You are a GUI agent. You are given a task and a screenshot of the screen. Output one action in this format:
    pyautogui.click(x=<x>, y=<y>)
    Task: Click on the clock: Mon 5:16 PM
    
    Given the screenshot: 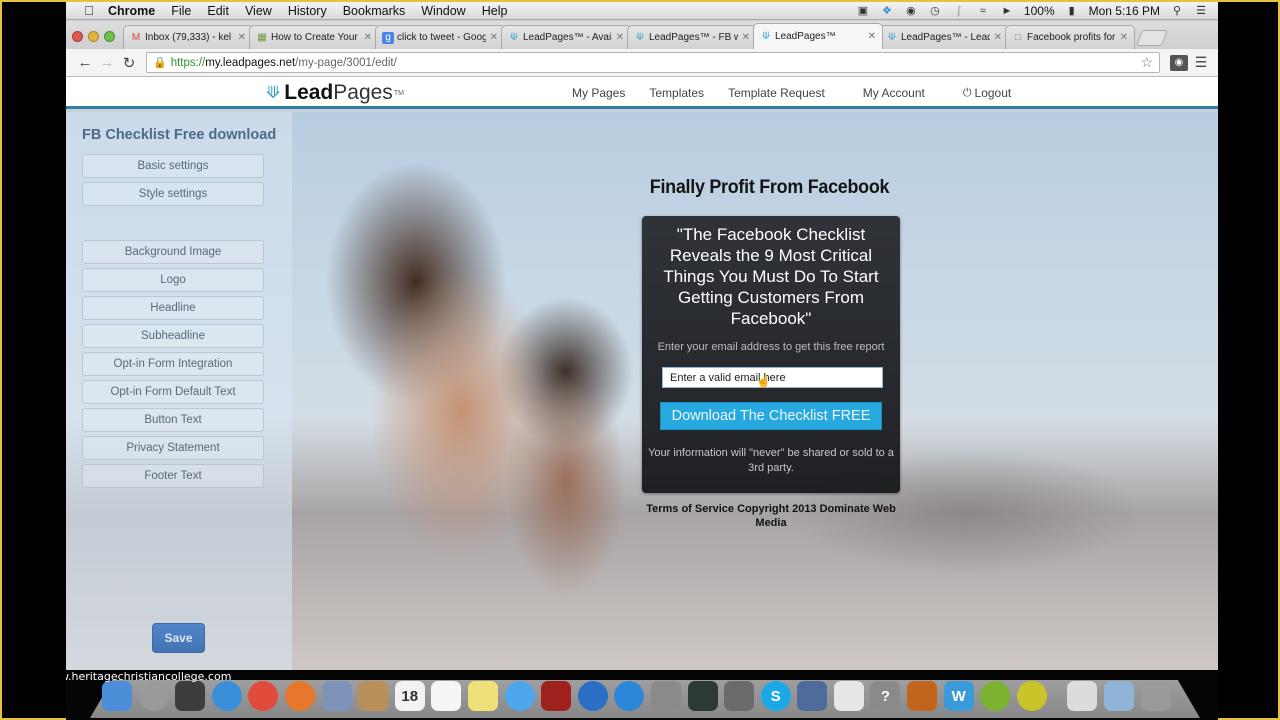 What is the action you would take?
    pyautogui.click(x=1124, y=11)
    